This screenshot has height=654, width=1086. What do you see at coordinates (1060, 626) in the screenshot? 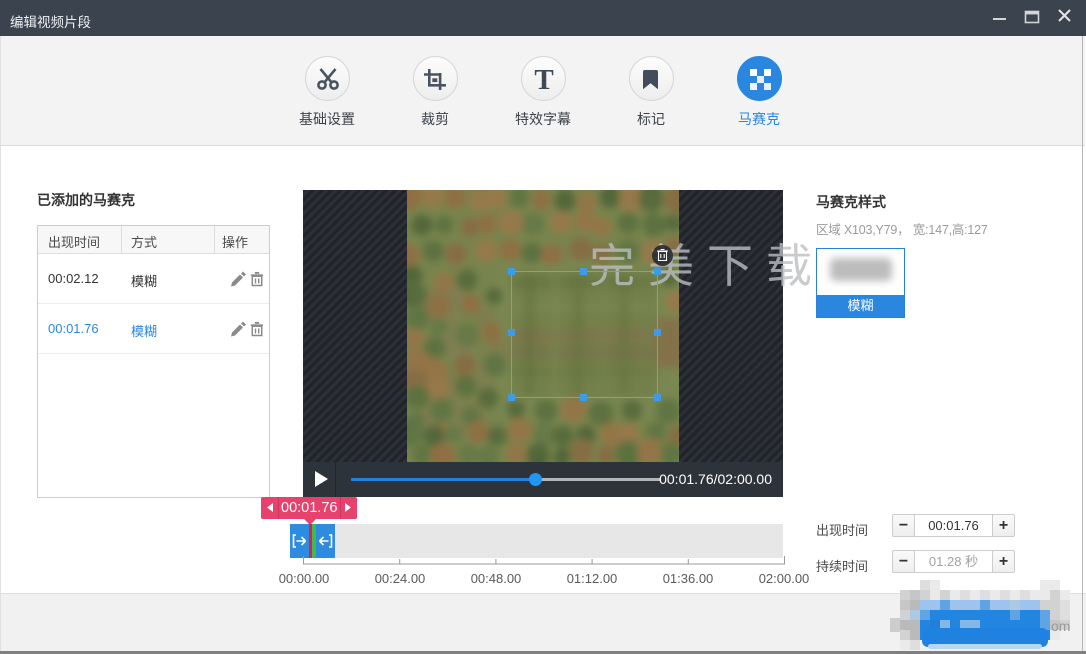
I see `svg-text: om` at bounding box center [1060, 626].